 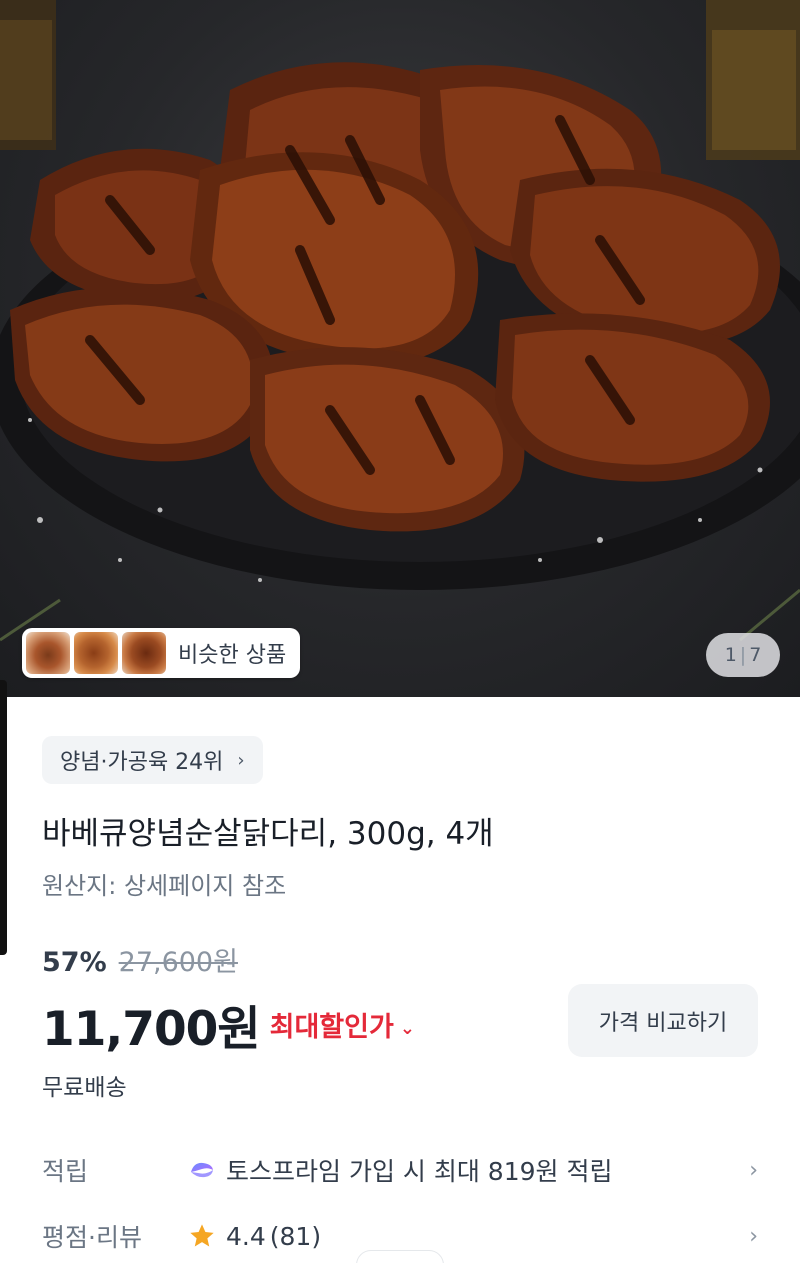 What do you see at coordinates (74, 962) in the screenshot?
I see `discount-rate: 57%` at bounding box center [74, 962].